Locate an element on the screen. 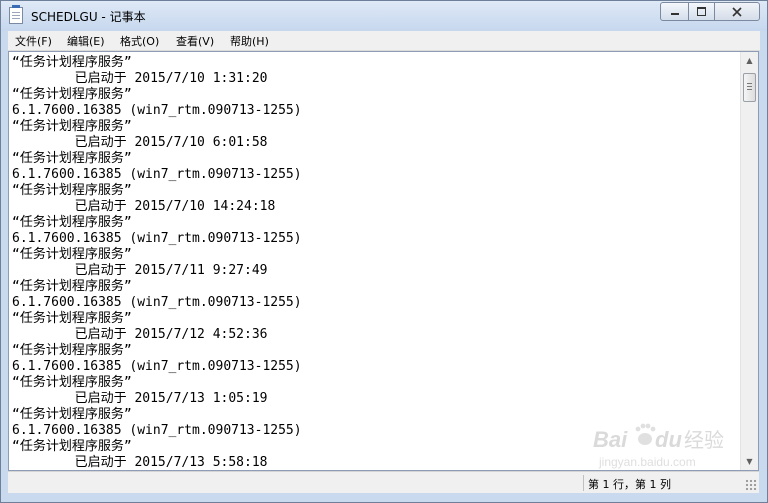 Image resolution: width=768 pixels, height=503 pixels. window-title: SCHEDLGU - 记事本 is located at coordinates (88, 17).